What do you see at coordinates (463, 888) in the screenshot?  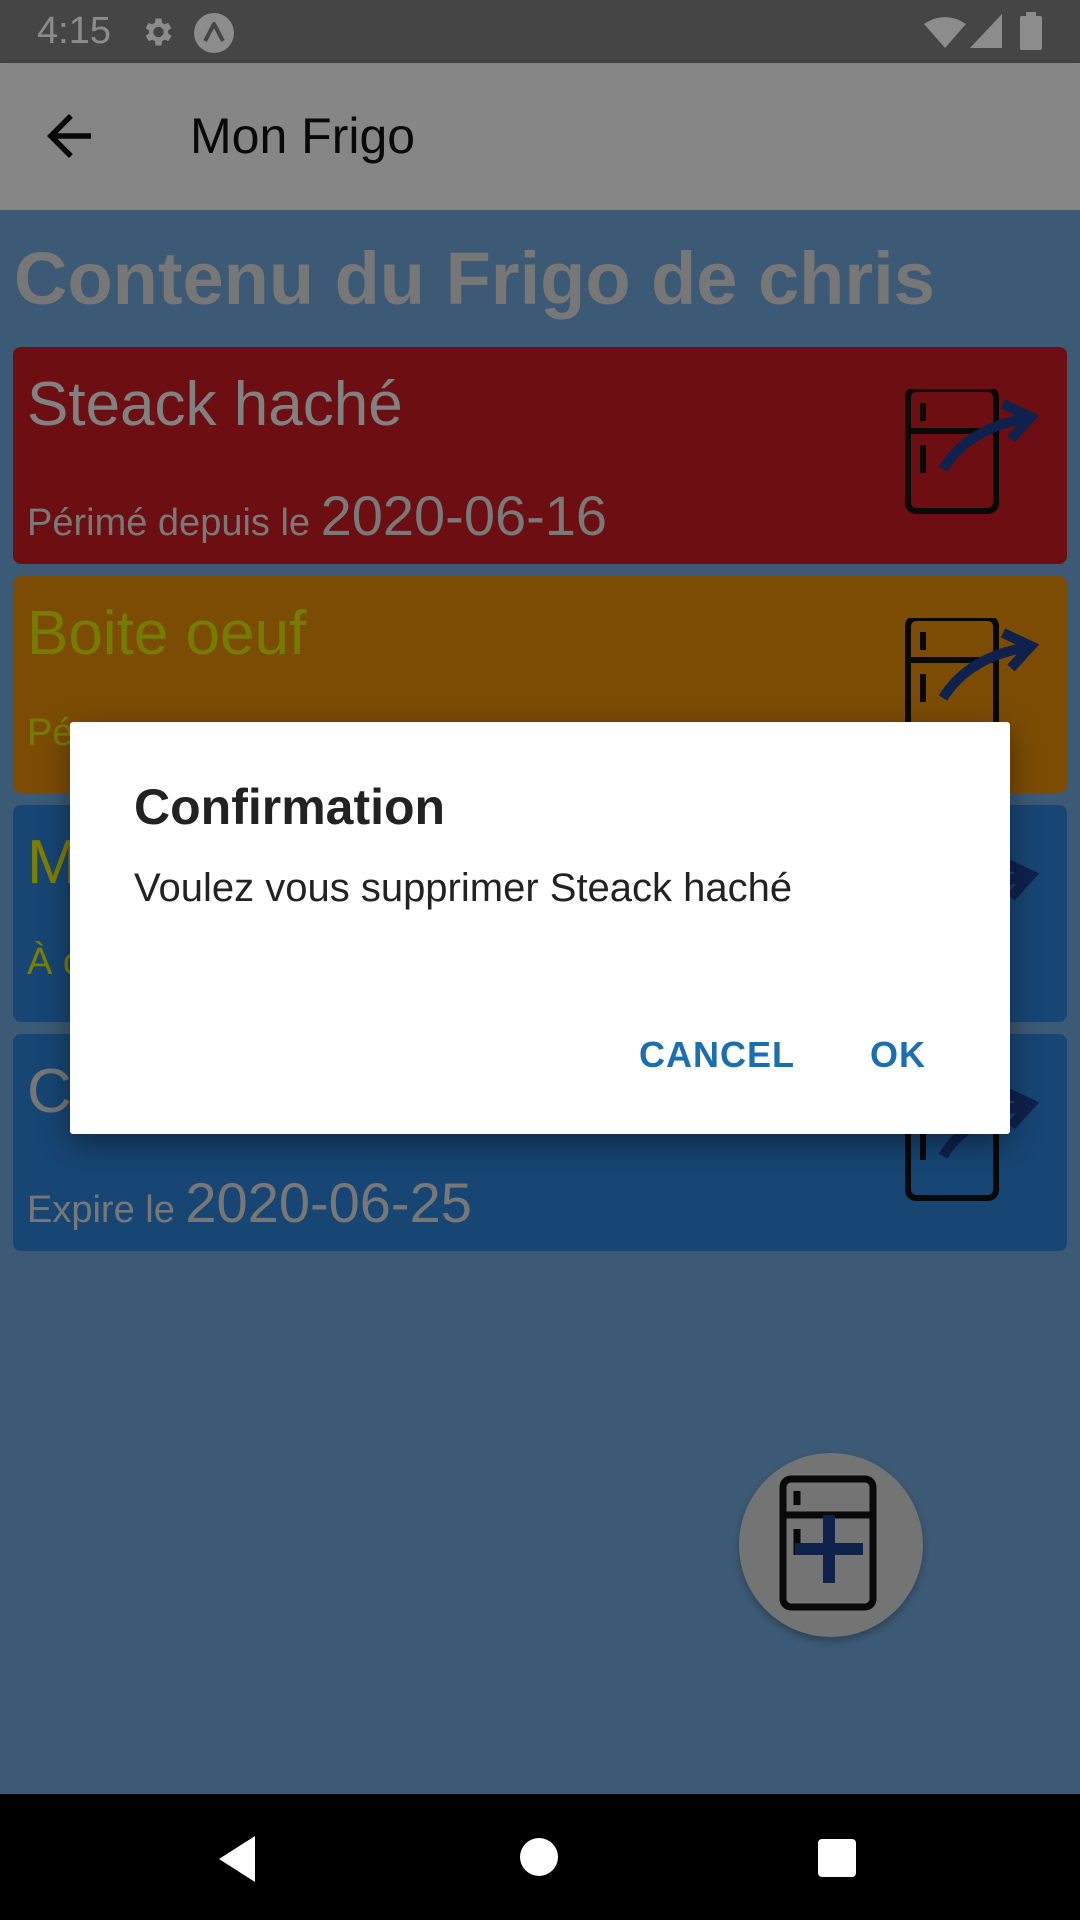 I see `dialog-message: Voulez vous supprimer Steack haché` at bounding box center [463, 888].